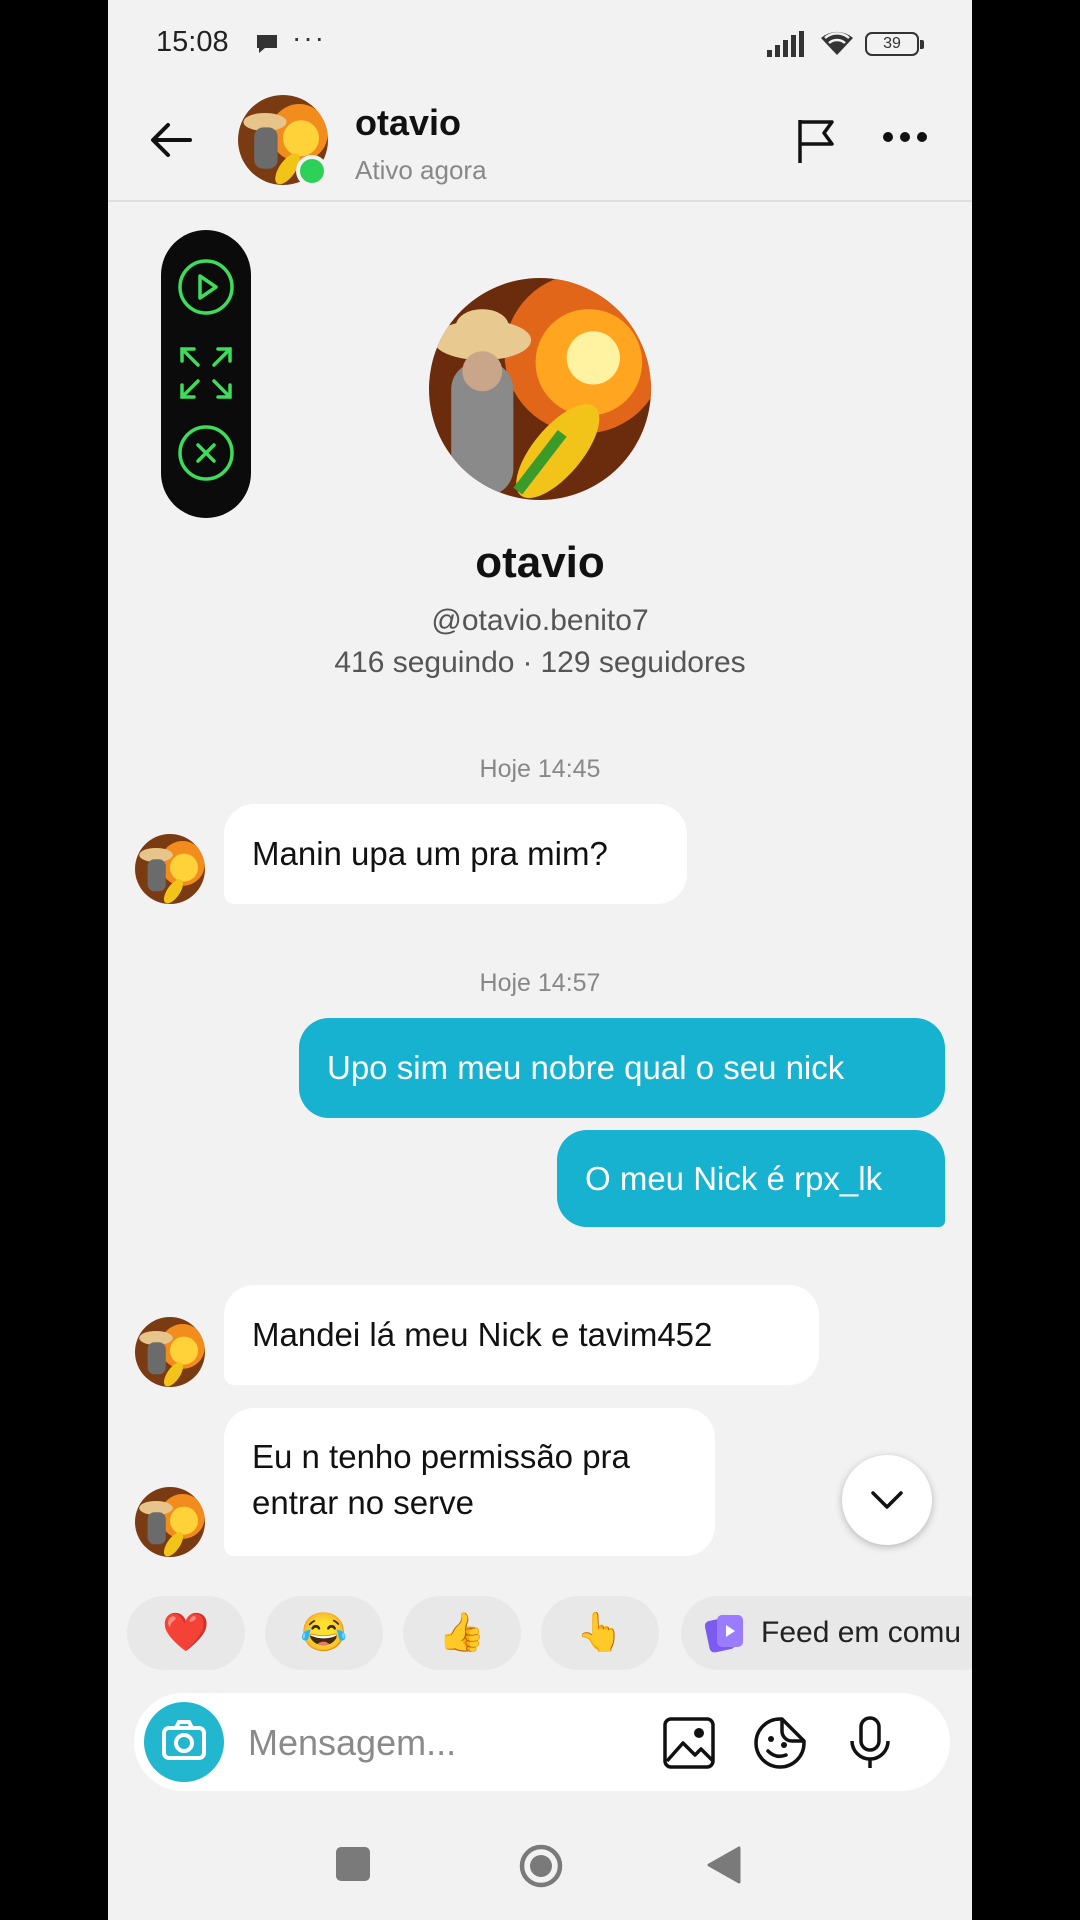  I want to click on message-composer, so click(542, 1742).